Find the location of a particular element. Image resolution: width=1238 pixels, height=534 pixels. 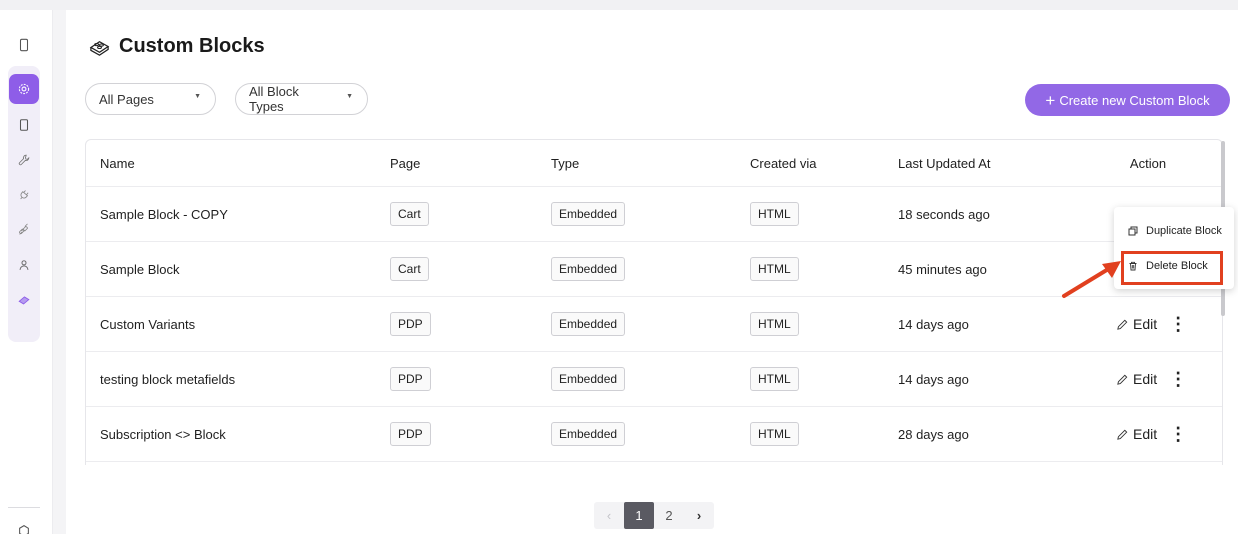

plus-icon: + is located at coordinates (1050, 100).